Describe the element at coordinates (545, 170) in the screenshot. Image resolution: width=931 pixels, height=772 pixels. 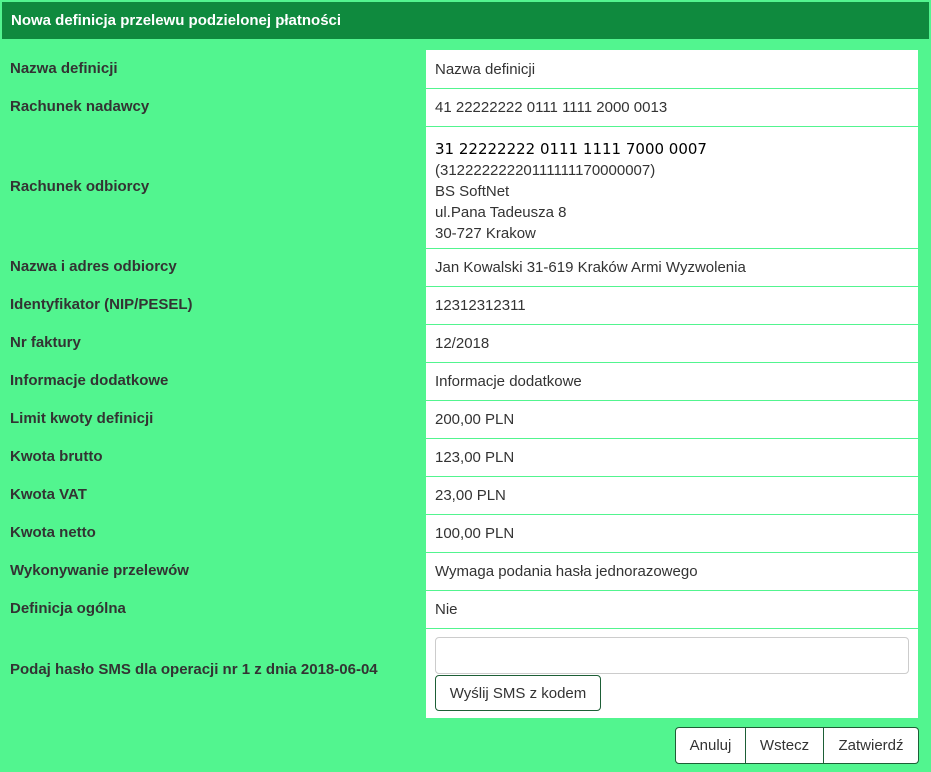
I see `recipient-account-raw: (31222222220111111170000007)` at that location.